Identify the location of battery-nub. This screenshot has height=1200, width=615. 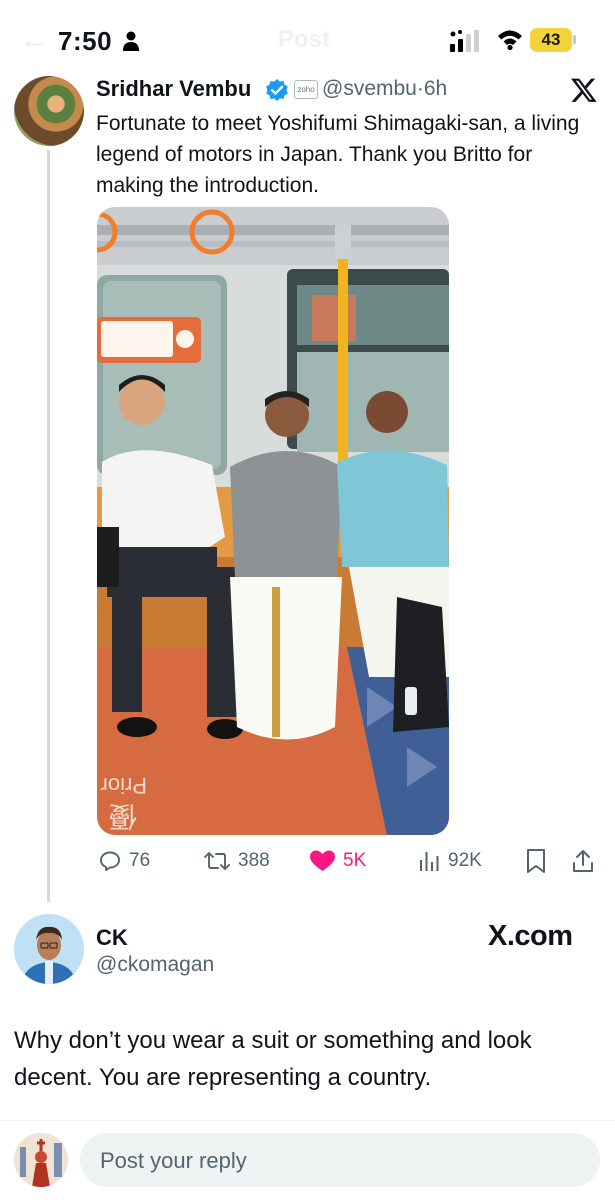
(574, 39).